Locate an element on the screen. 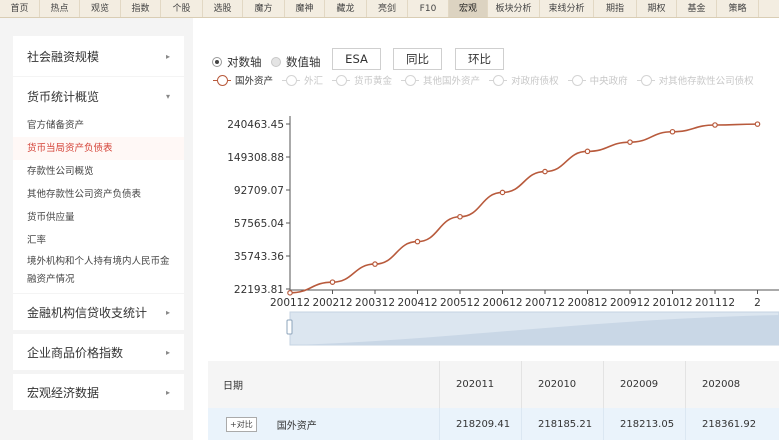 The height and width of the screenshot is (440, 779). sidebar-section-monetary-stats: 货币统计概览 ▾ is located at coordinates (98, 96).